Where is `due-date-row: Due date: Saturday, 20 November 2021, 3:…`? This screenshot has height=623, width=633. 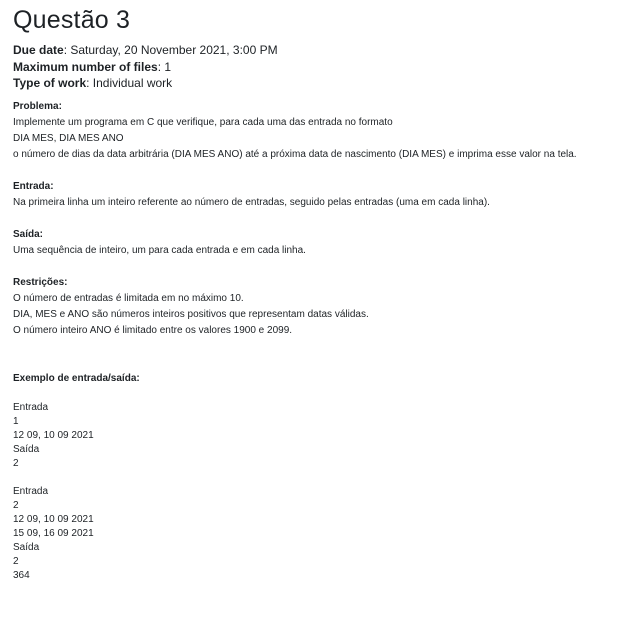
due-date-row: Due date: Saturday, 20 November 2021, 3:… is located at coordinates (318, 50).